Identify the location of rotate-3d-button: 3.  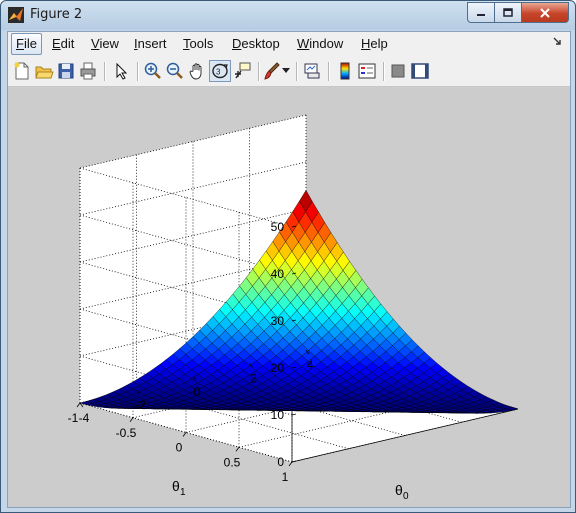
(220, 71).